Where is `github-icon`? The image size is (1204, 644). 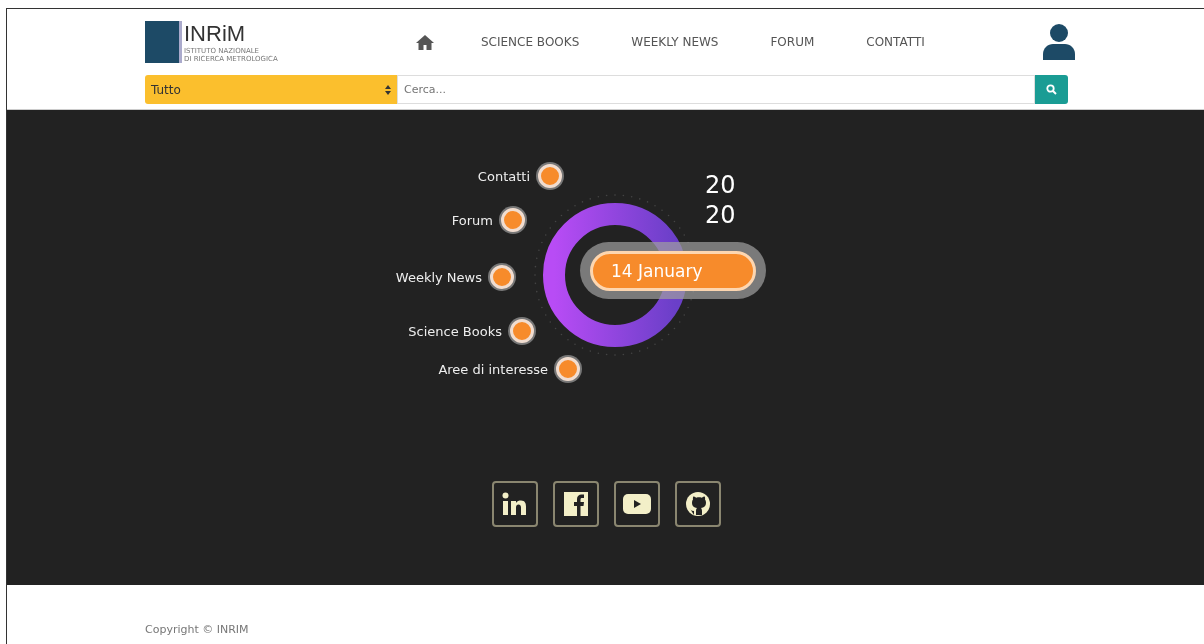 github-icon is located at coordinates (698, 504).